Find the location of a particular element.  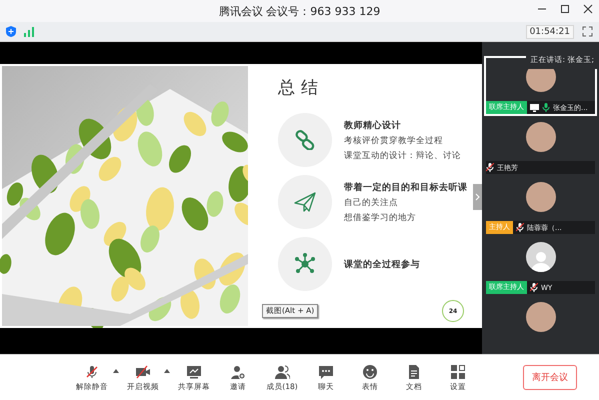

item-heading: 课堂的全过程参与 is located at coordinates (382, 264).